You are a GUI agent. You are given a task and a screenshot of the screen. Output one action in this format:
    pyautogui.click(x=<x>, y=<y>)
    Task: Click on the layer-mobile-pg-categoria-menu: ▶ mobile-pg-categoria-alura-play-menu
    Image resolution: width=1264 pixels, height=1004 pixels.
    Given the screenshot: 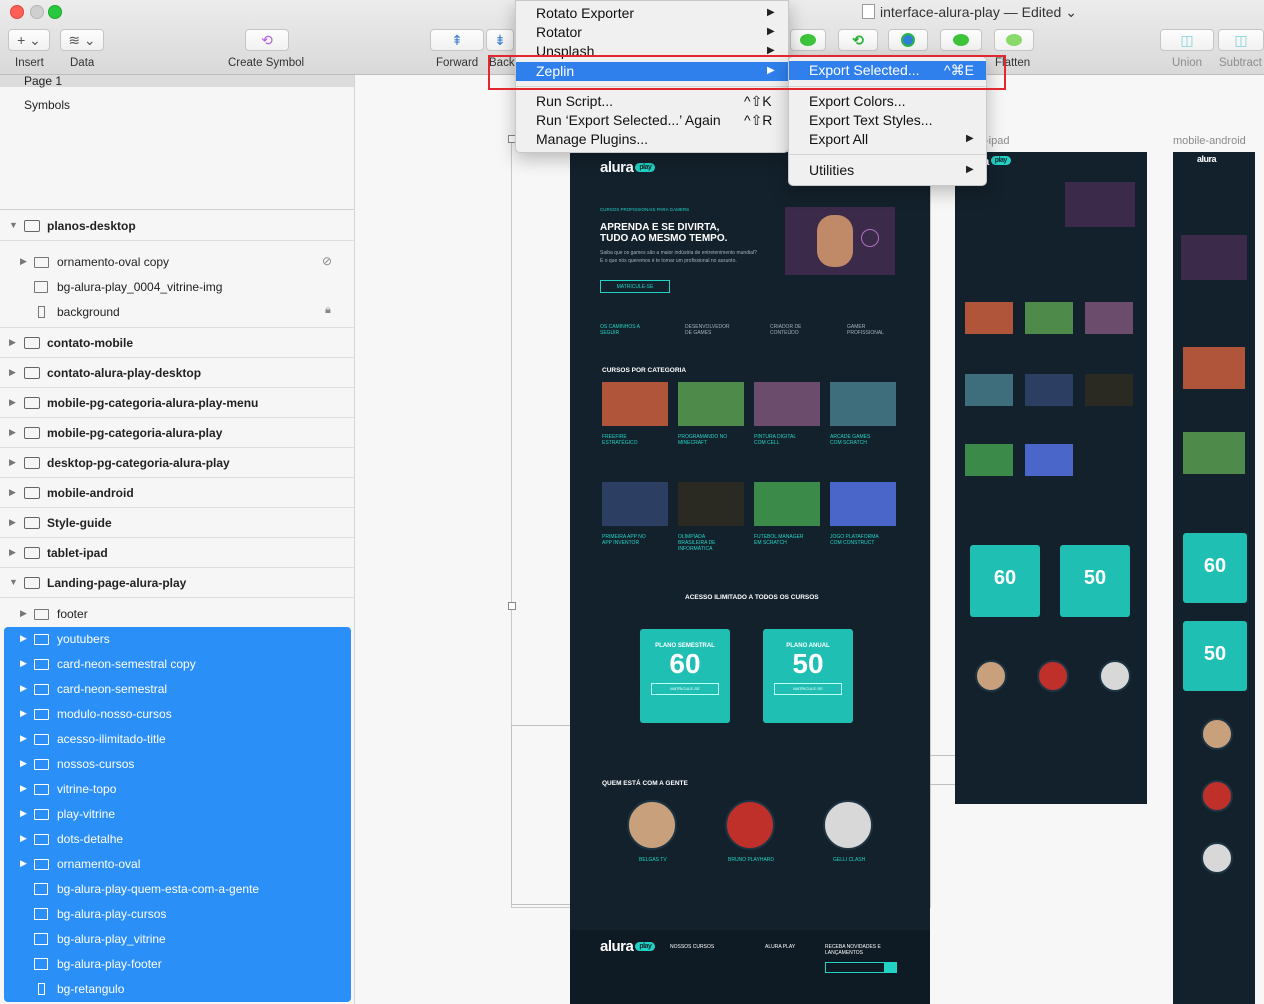 What is the action you would take?
    pyautogui.click(x=177, y=403)
    